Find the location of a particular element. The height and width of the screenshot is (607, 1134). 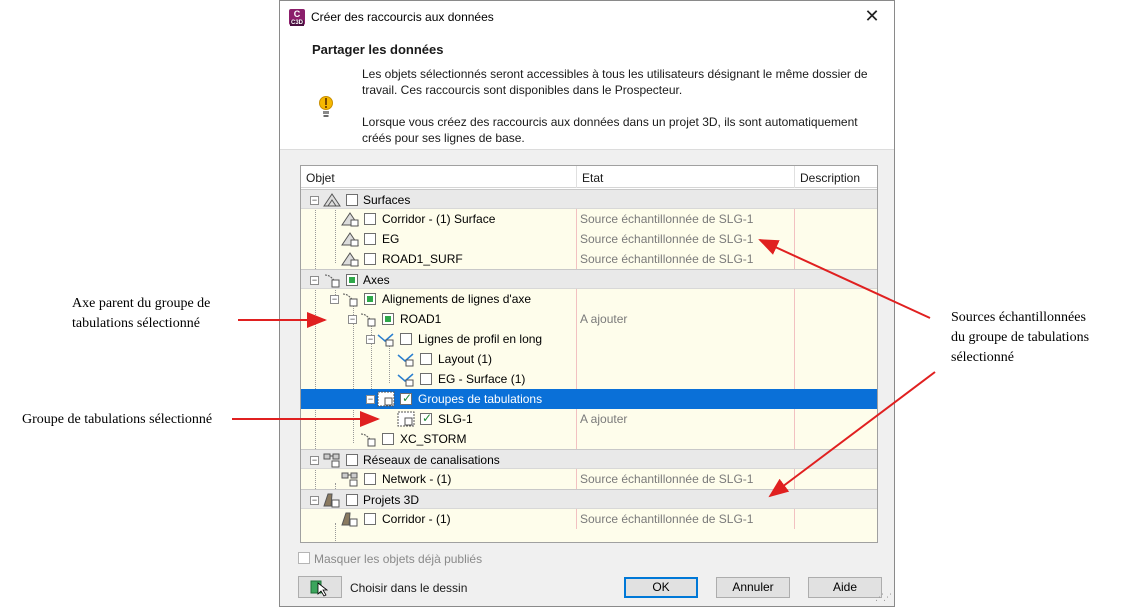

tree-row-xc-storm: XC_STORM is located at coordinates (589, 439).